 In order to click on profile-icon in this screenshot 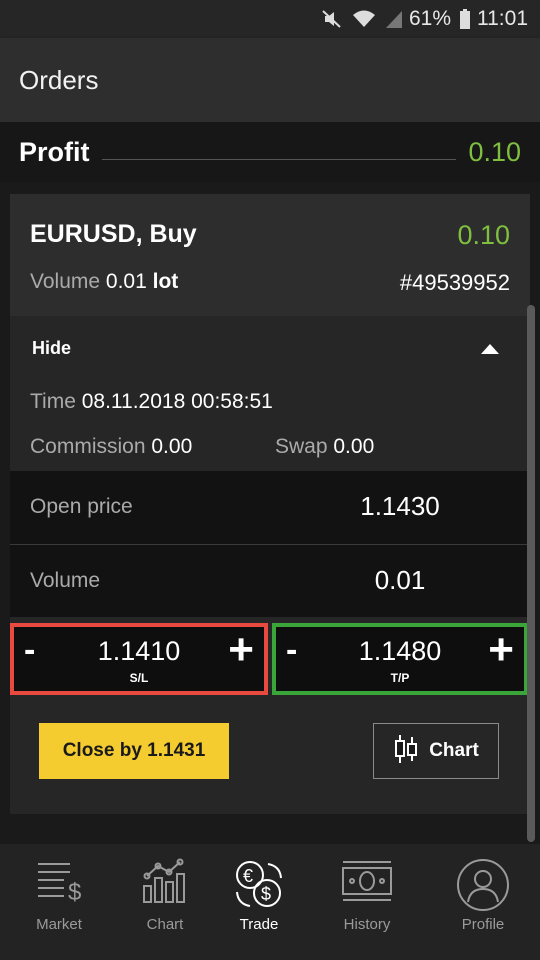, I will do `click(483, 885)`.